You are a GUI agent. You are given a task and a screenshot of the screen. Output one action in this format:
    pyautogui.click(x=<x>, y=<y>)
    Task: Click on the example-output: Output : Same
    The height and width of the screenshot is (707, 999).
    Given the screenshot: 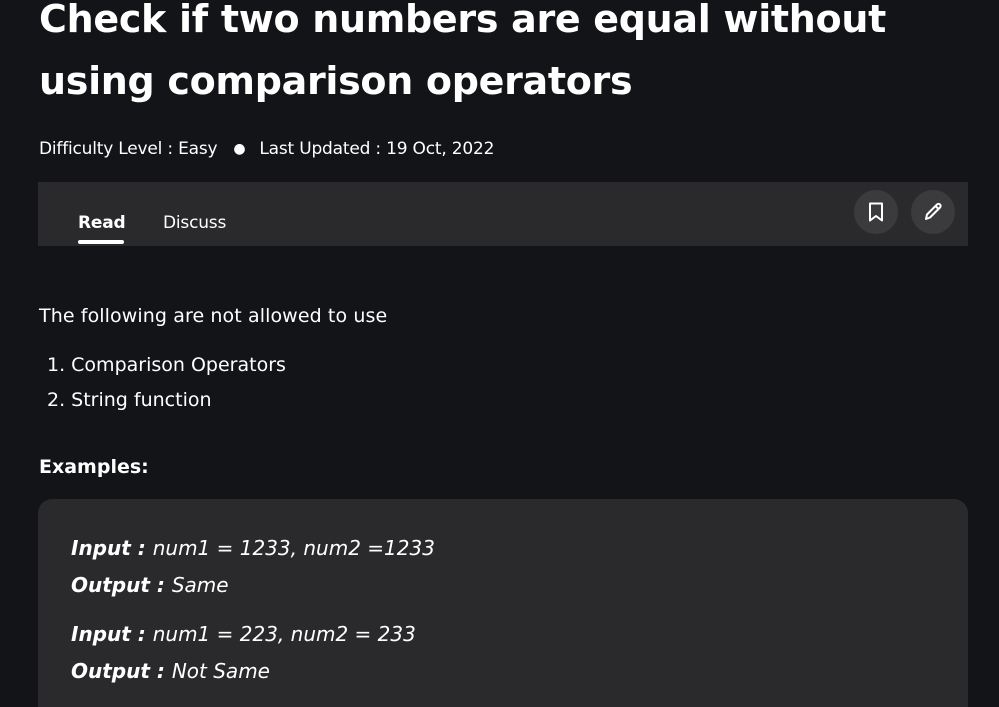 What is the action you would take?
    pyautogui.click(x=150, y=585)
    